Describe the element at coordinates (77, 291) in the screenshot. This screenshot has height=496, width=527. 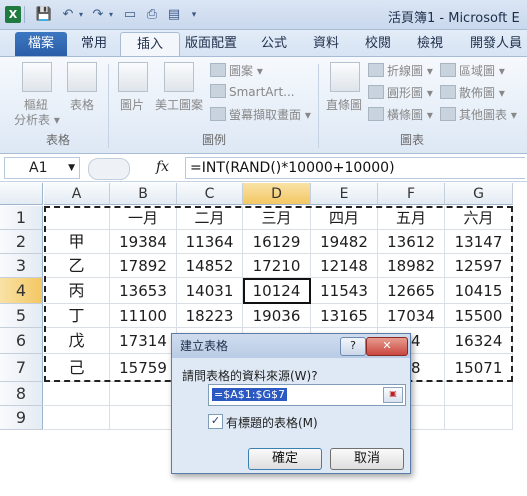
I see `cell-a4: 丙` at that location.